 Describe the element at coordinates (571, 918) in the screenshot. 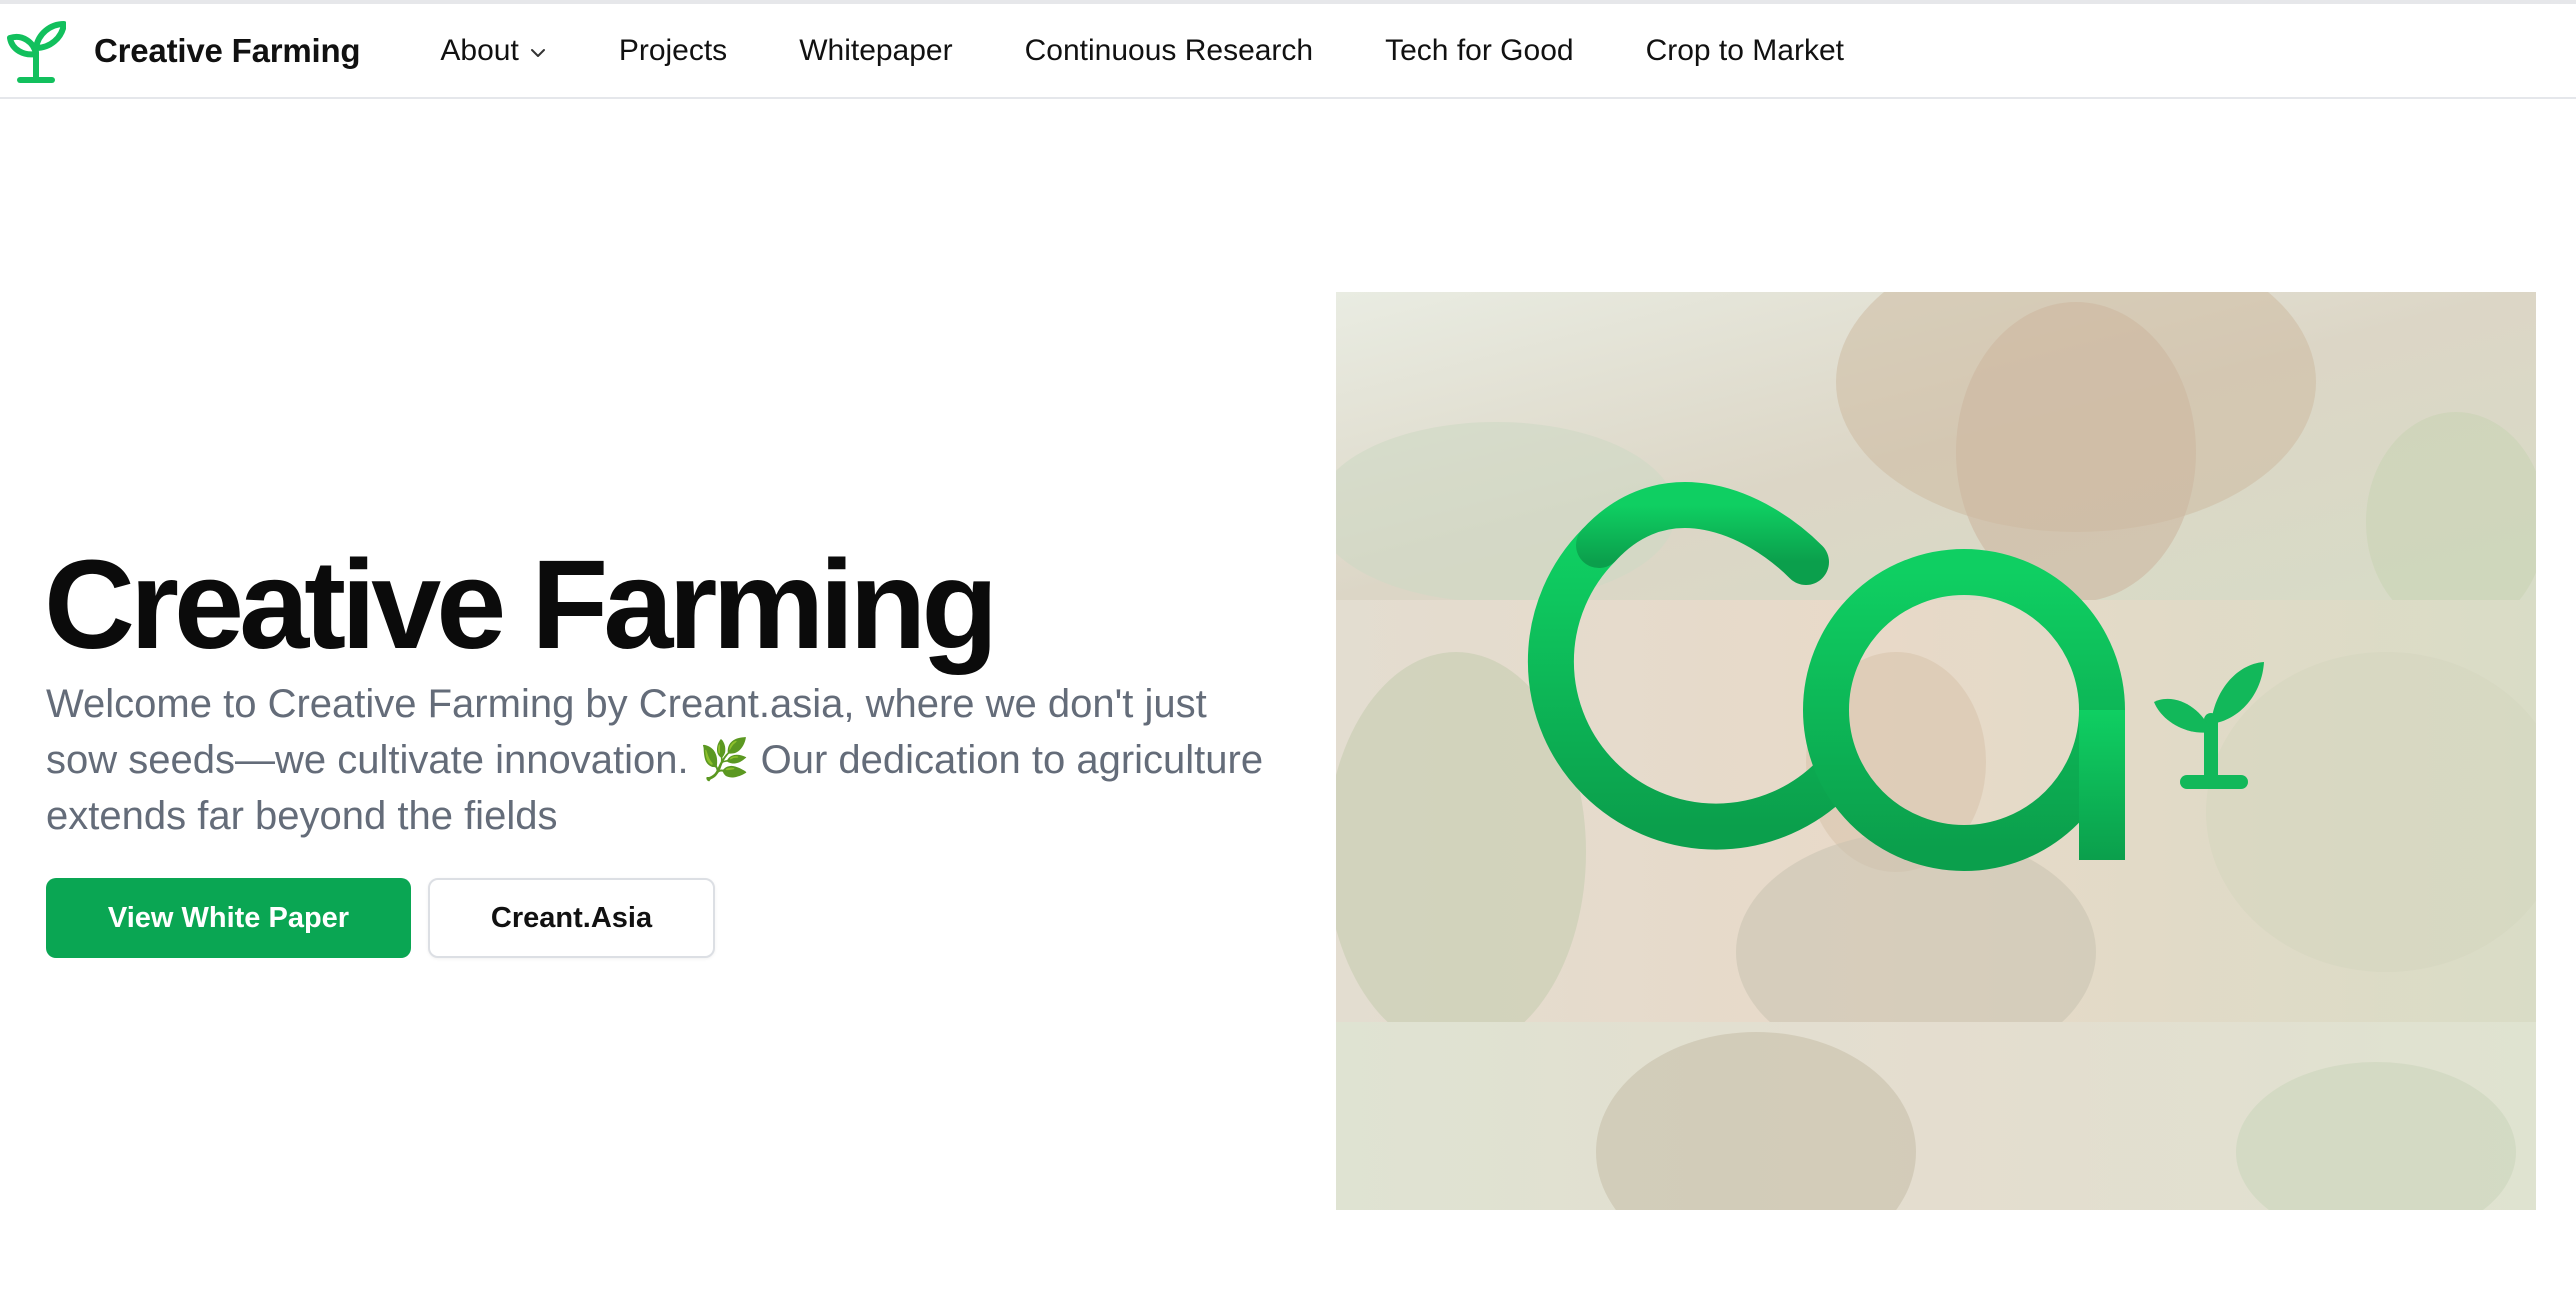

I see `creant-asia-button: Creant.Asia` at that location.